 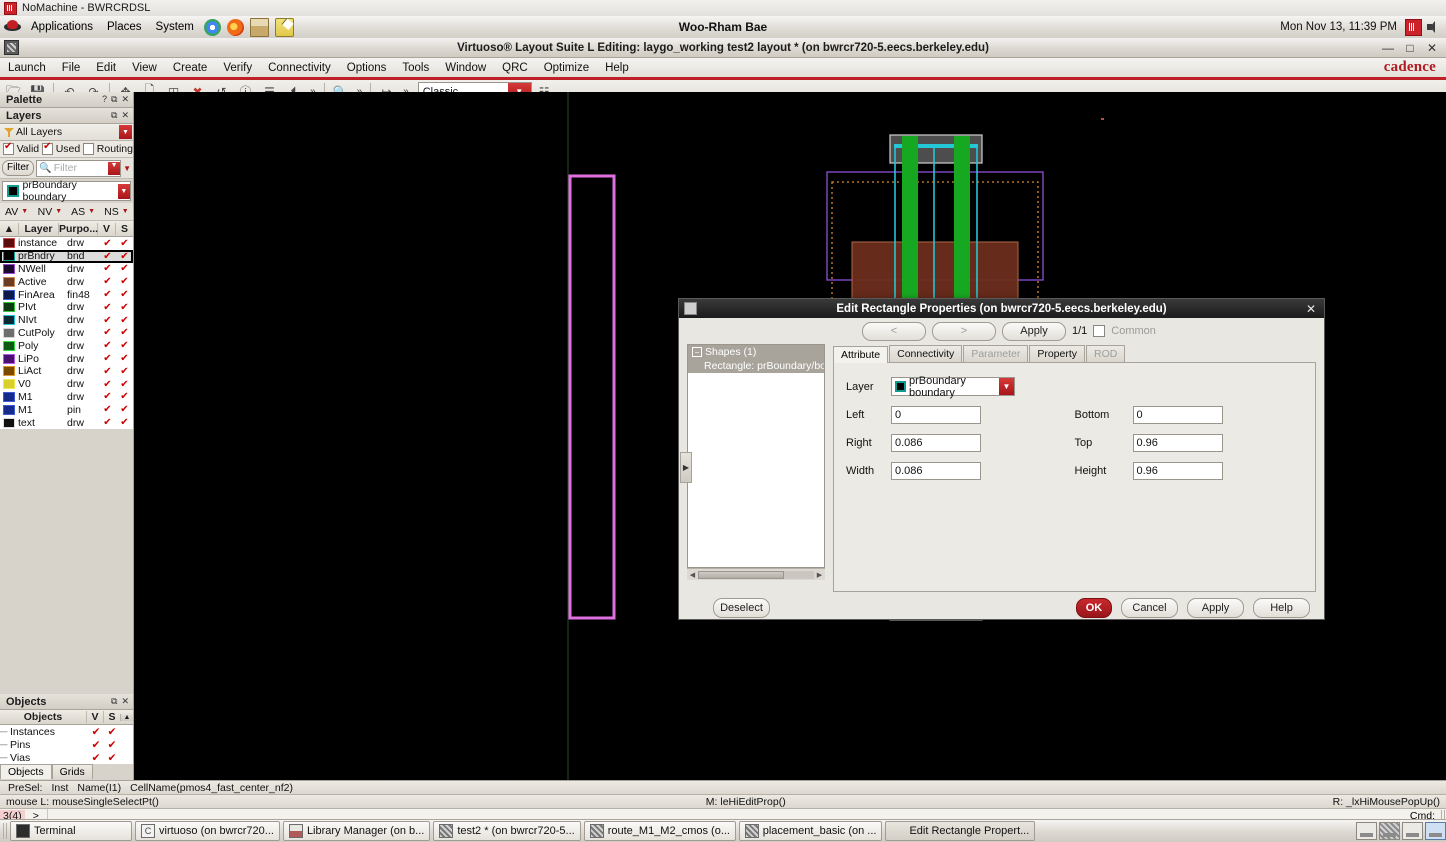 I want to click on left-input: 0, so click(x=936, y=415).